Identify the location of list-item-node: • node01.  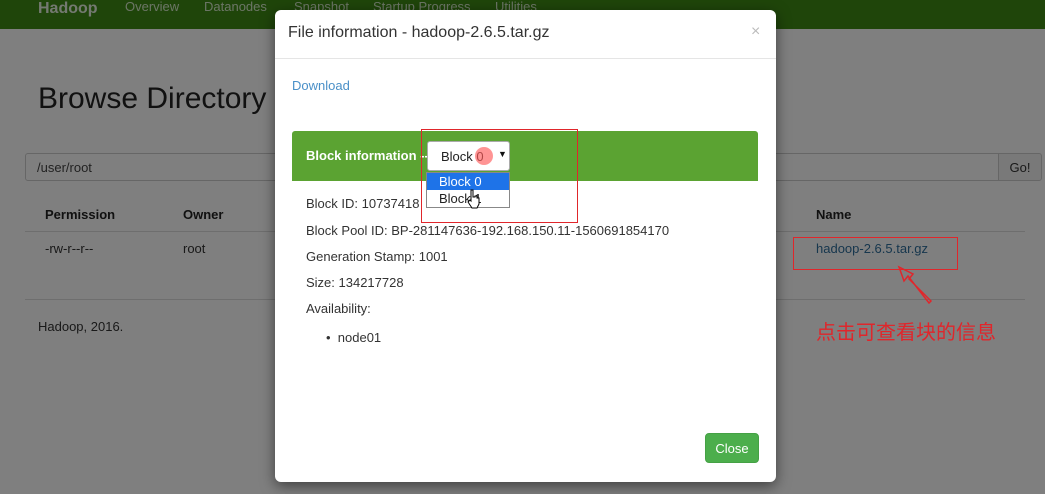
(354, 337).